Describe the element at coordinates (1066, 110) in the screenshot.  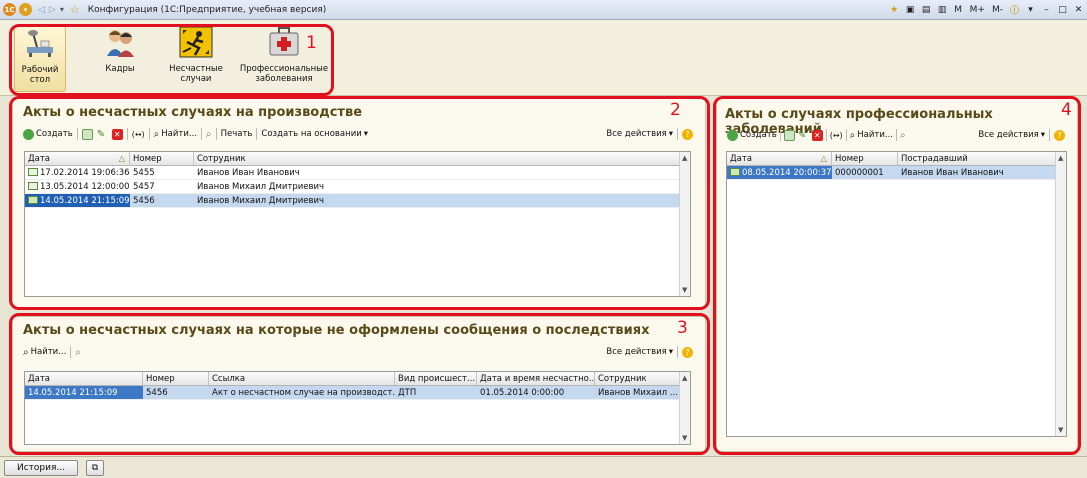
I see `annotation-number-4: 4` at that location.